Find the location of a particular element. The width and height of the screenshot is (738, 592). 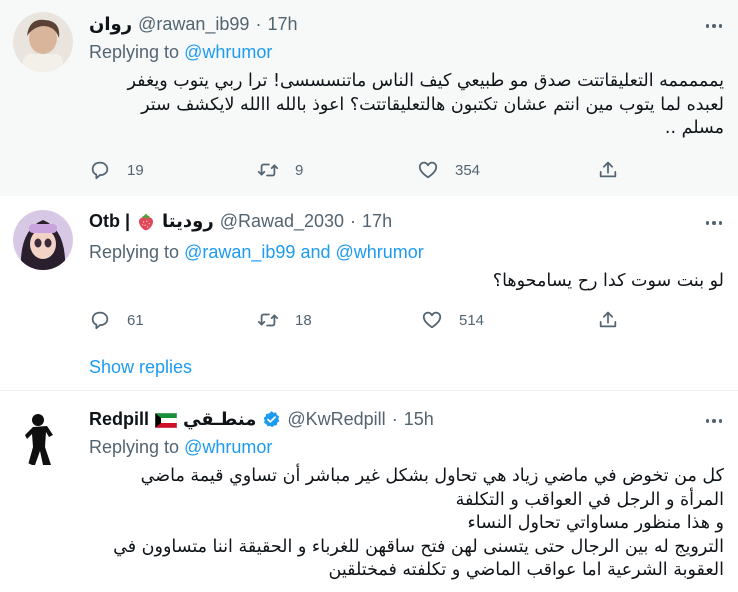

like-count: 514 is located at coordinates (472, 320).